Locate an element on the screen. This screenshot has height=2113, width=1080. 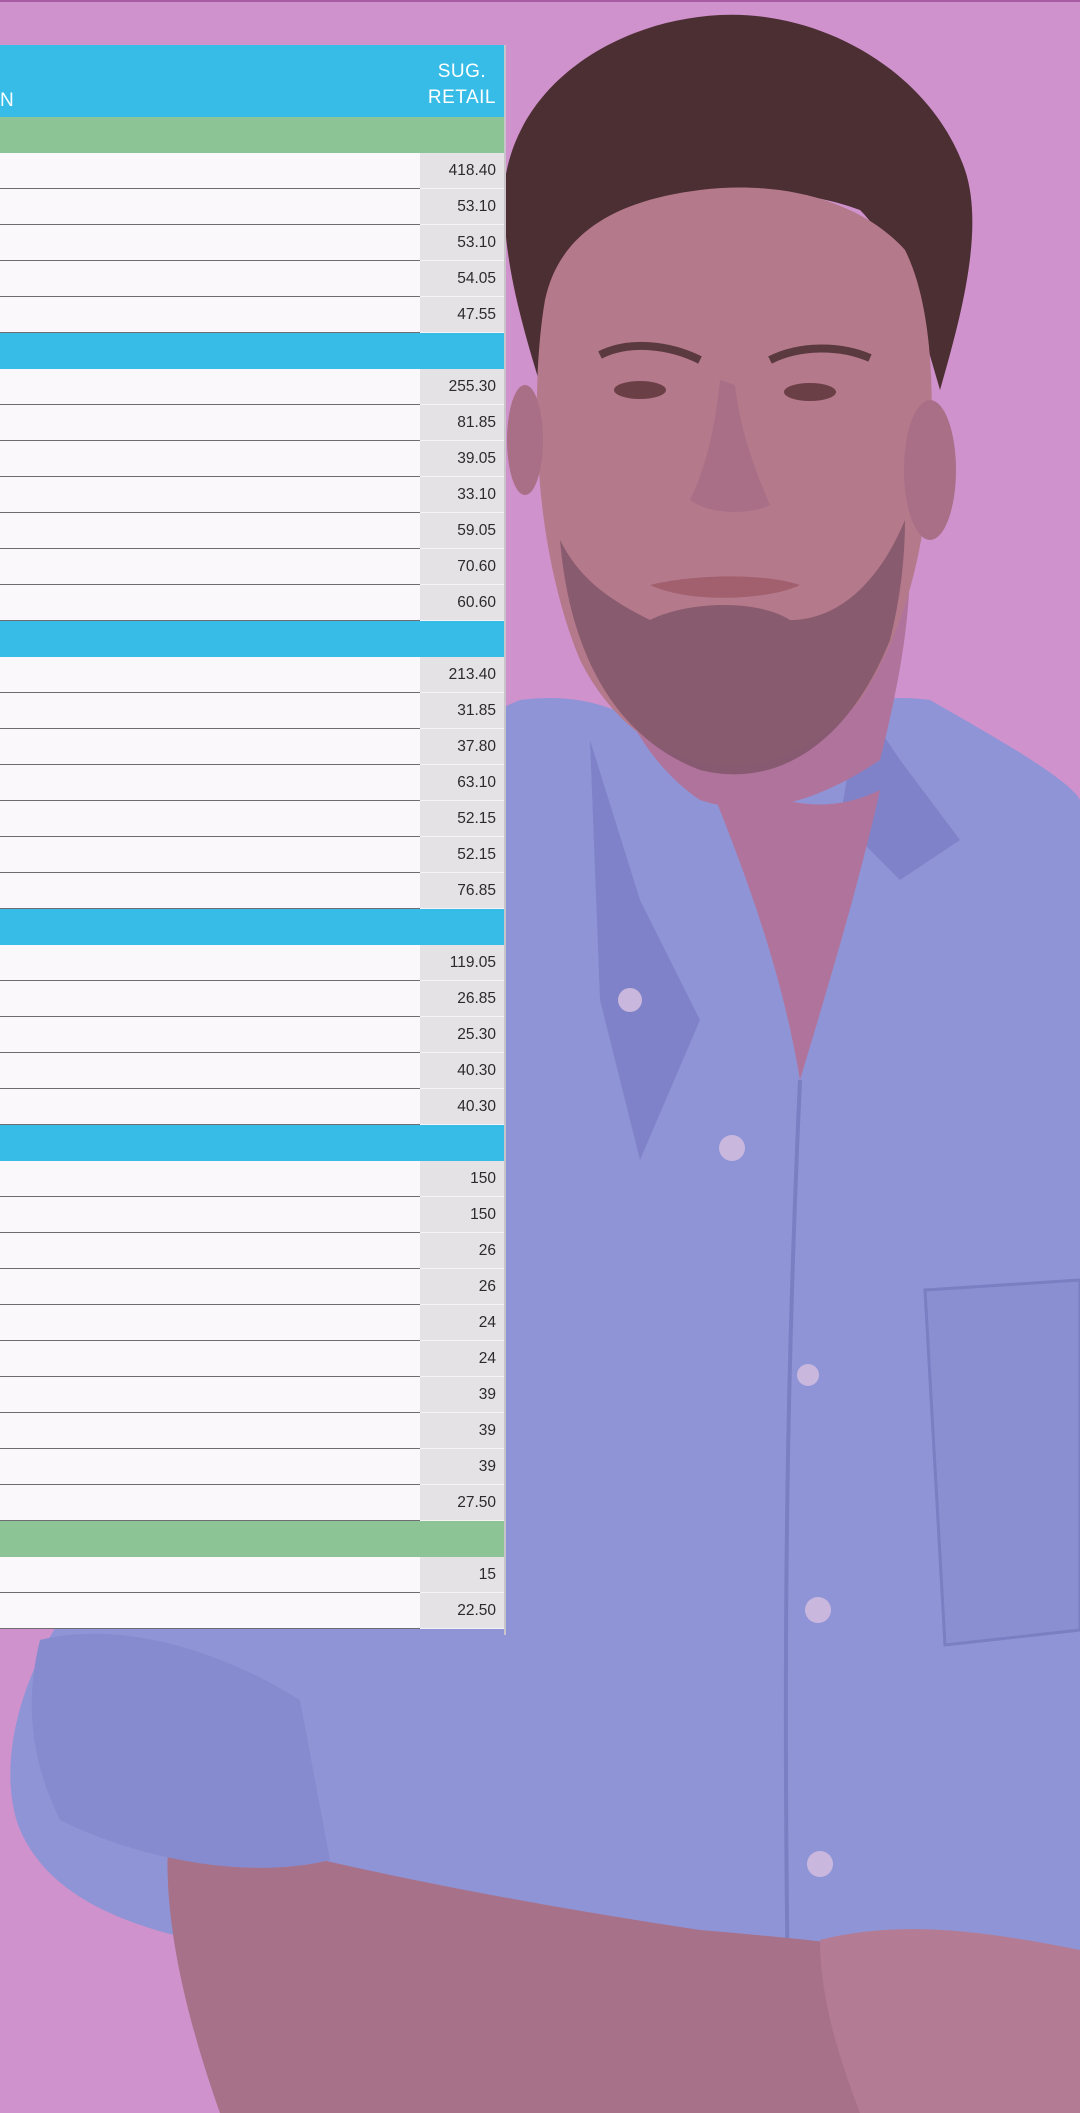
table-row: 76.85 is located at coordinates (253, 891).